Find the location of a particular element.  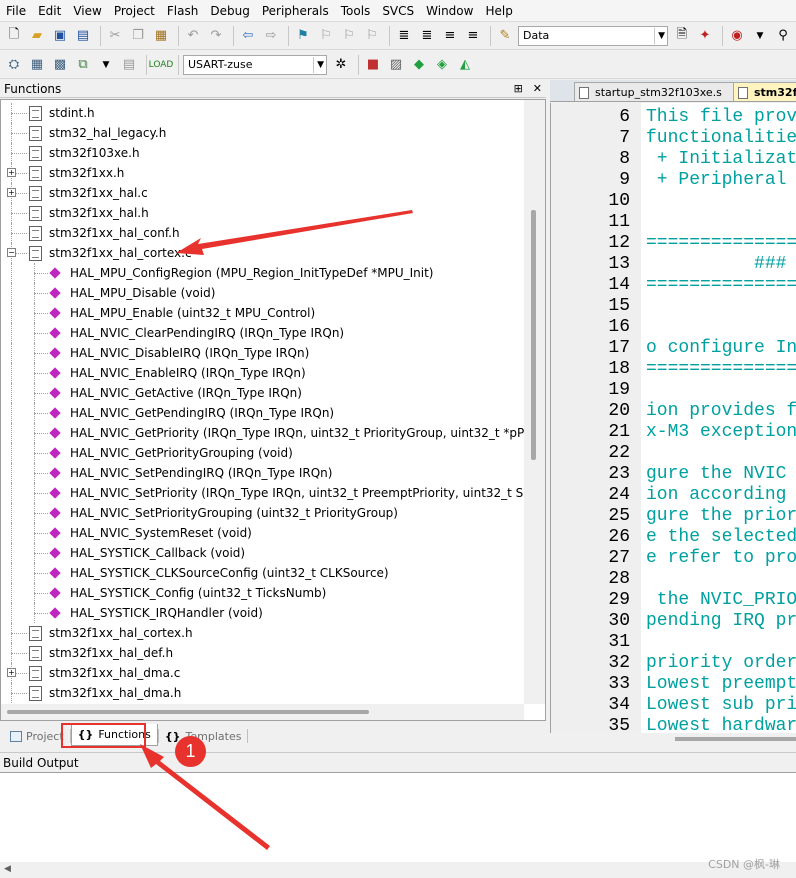

close-icon: ✕ is located at coordinates (537, 88).